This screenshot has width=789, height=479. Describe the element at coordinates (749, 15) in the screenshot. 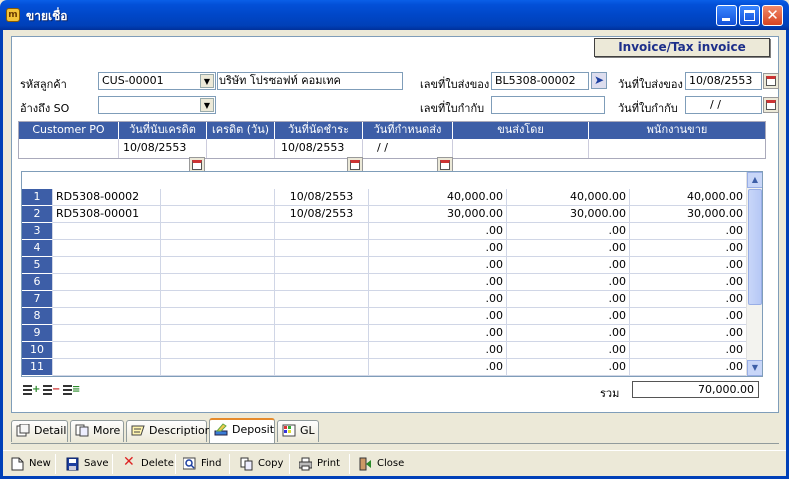

I see `maximize-button` at that location.